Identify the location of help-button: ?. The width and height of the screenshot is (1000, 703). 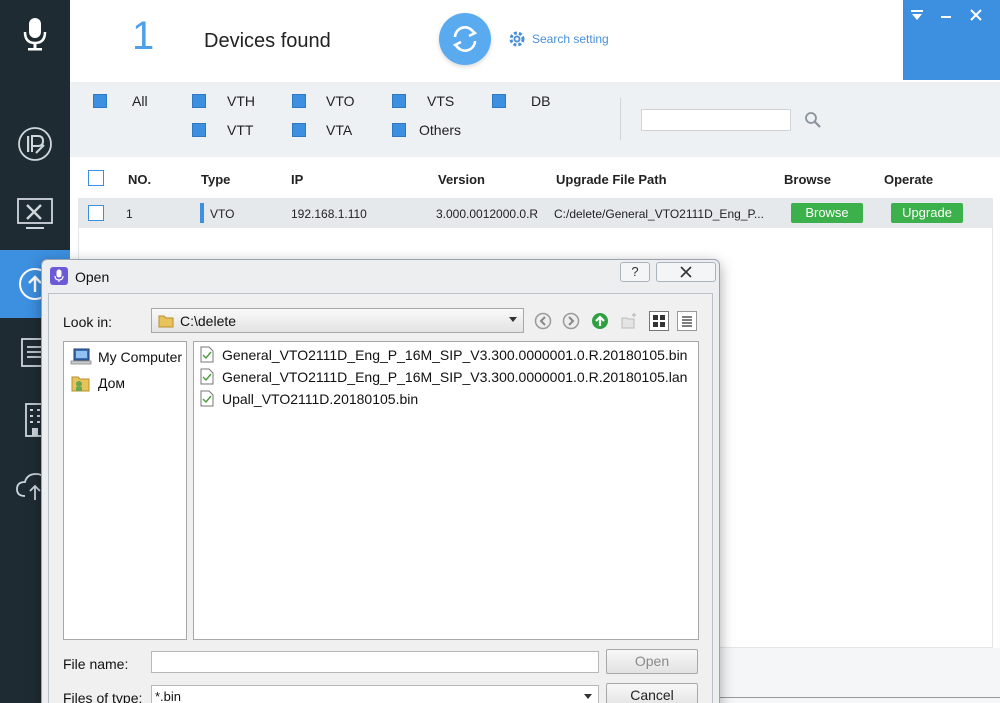
(635, 272).